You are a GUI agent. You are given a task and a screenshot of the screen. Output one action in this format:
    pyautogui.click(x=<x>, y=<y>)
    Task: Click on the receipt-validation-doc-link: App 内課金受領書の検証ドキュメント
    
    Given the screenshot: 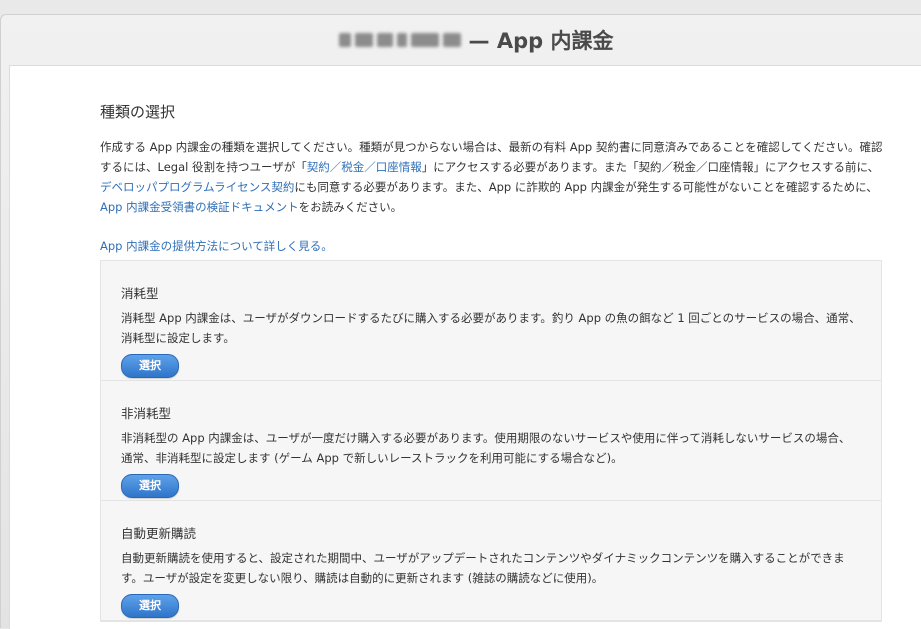 What is the action you would take?
    pyautogui.click(x=199, y=207)
    